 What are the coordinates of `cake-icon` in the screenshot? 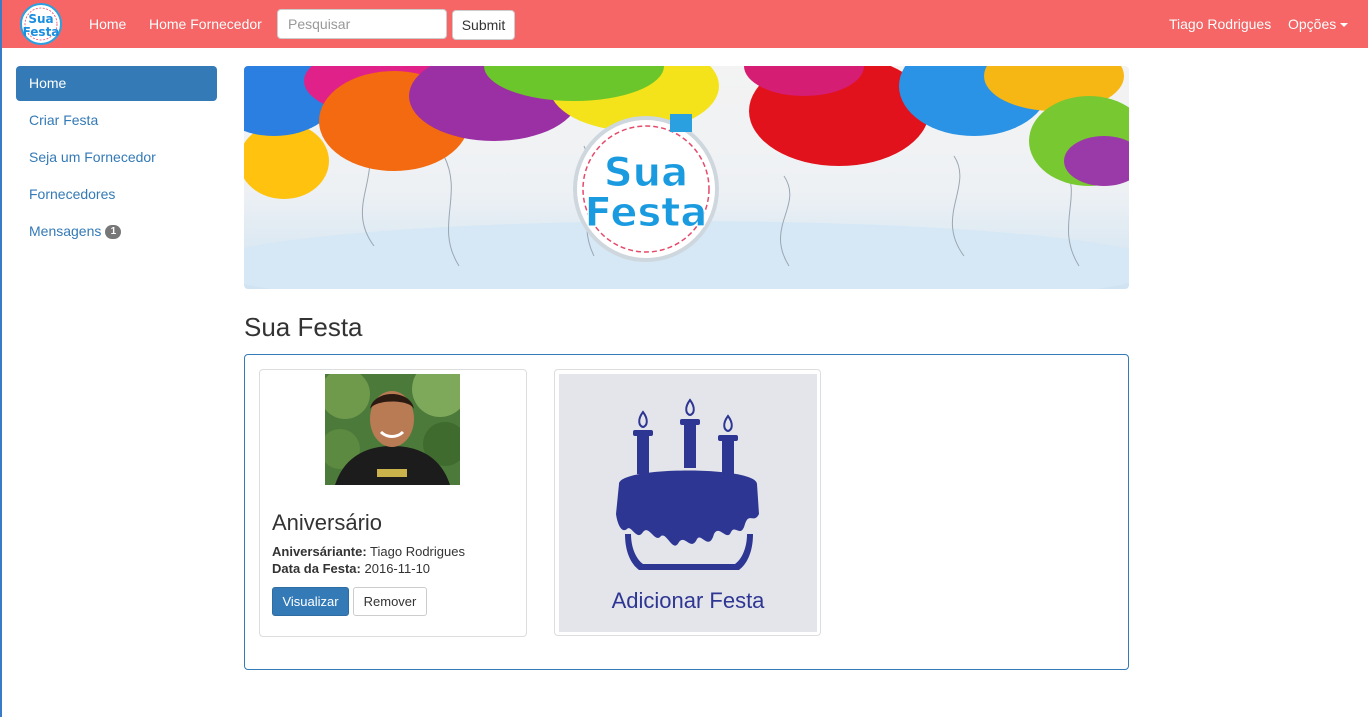 It's located at (687, 484).